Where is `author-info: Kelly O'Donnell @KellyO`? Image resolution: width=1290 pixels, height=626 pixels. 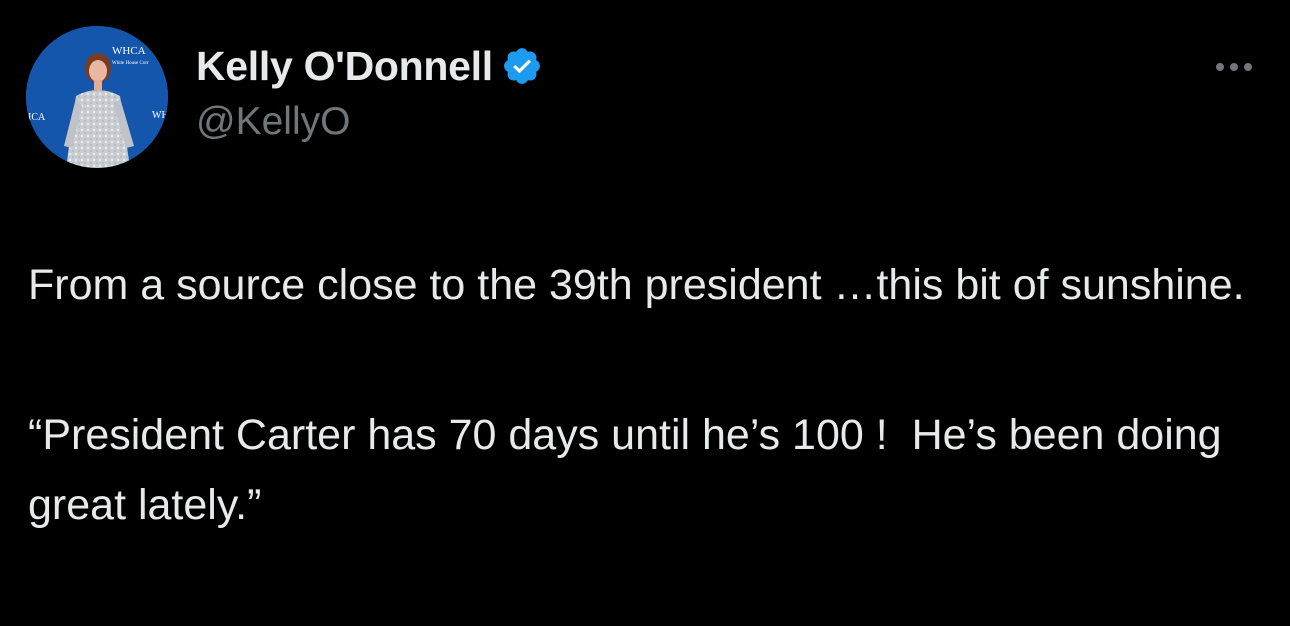 author-info: Kelly O'Donnell @KellyO is located at coordinates (369, 92).